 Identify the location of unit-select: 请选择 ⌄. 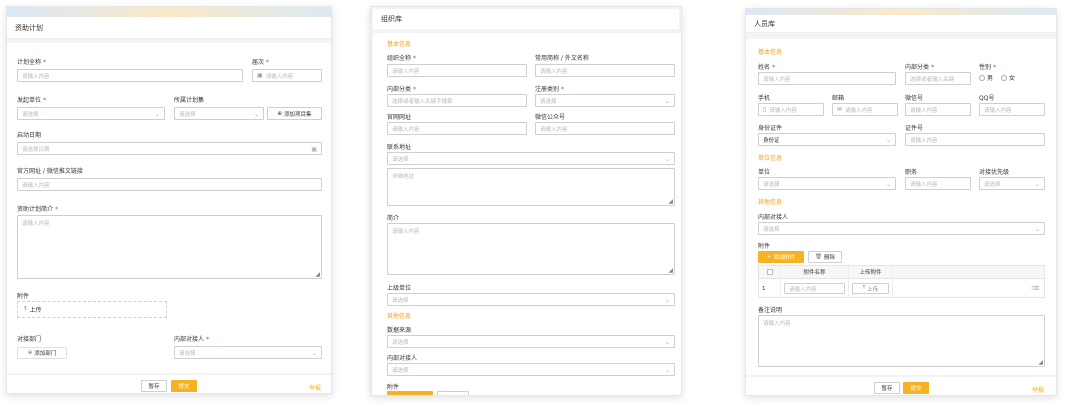
(827, 183).